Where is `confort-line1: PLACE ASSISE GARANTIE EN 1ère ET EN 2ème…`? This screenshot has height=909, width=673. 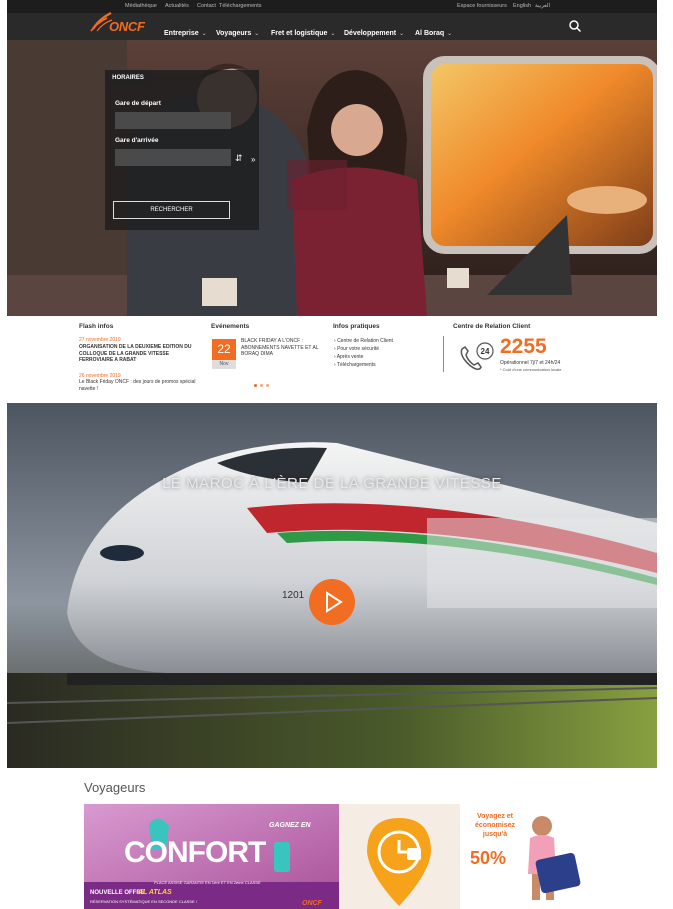
confort-line1: PLACE ASSISE GARANTIE EN 1ère ET EN 2ème… is located at coordinates (207, 882).